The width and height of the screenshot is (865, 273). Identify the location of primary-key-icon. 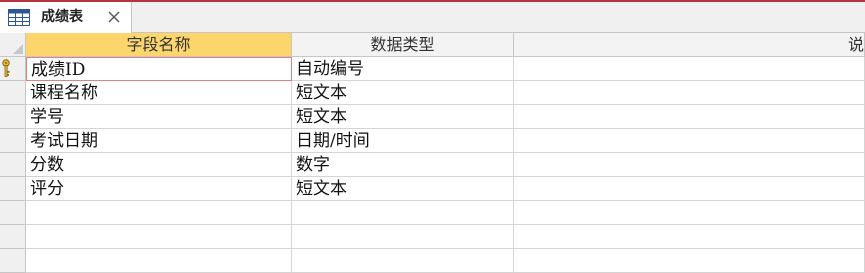
(6, 68).